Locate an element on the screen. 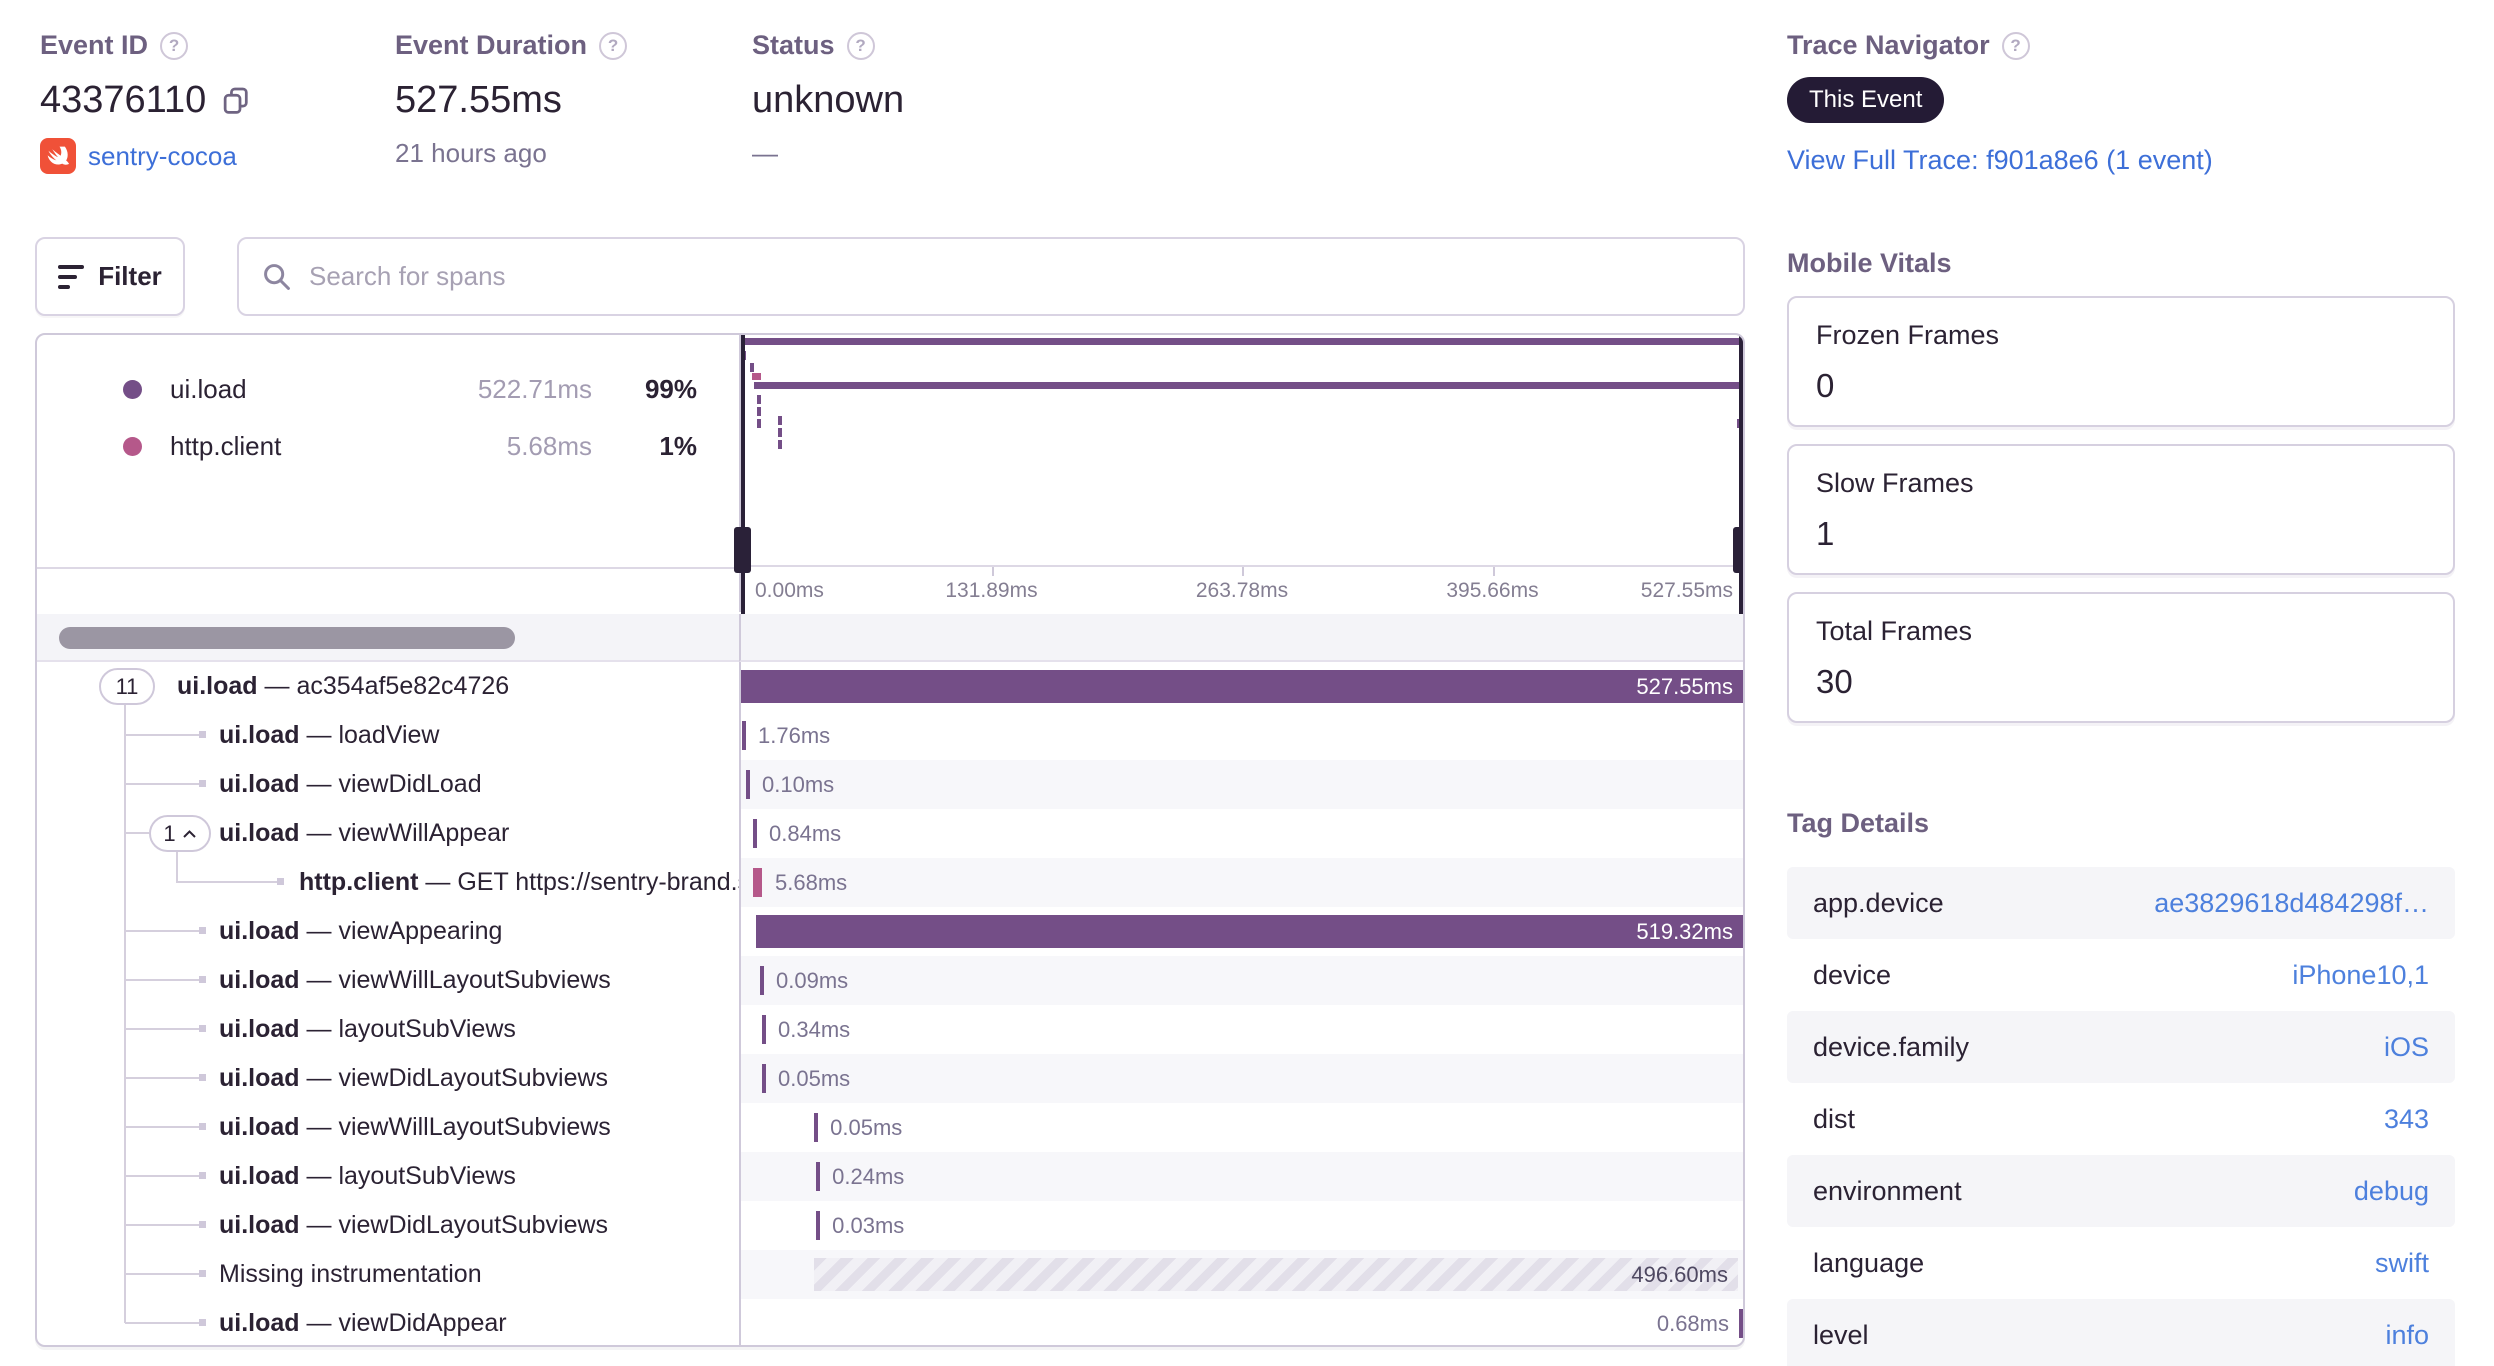  span-duration-label: 0.24ms is located at coordinates (868, 1176).